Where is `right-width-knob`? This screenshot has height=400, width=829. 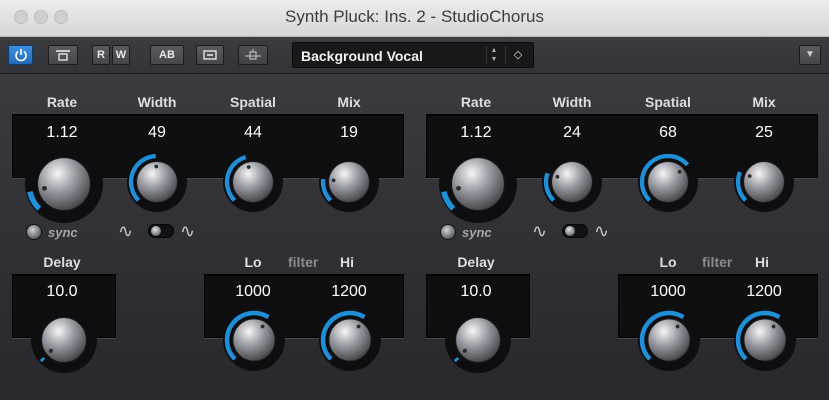
right-width-knob is located at coordinates (572, 182).